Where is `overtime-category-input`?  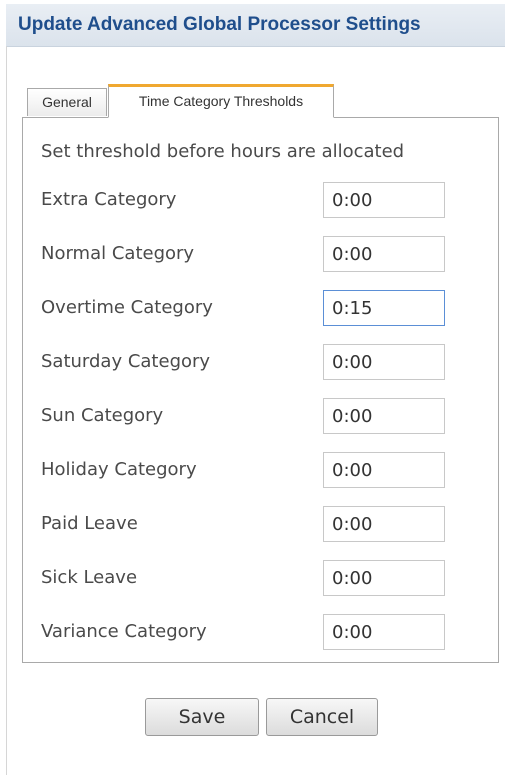 overtime-category-input is located at coordinates (384, 308).